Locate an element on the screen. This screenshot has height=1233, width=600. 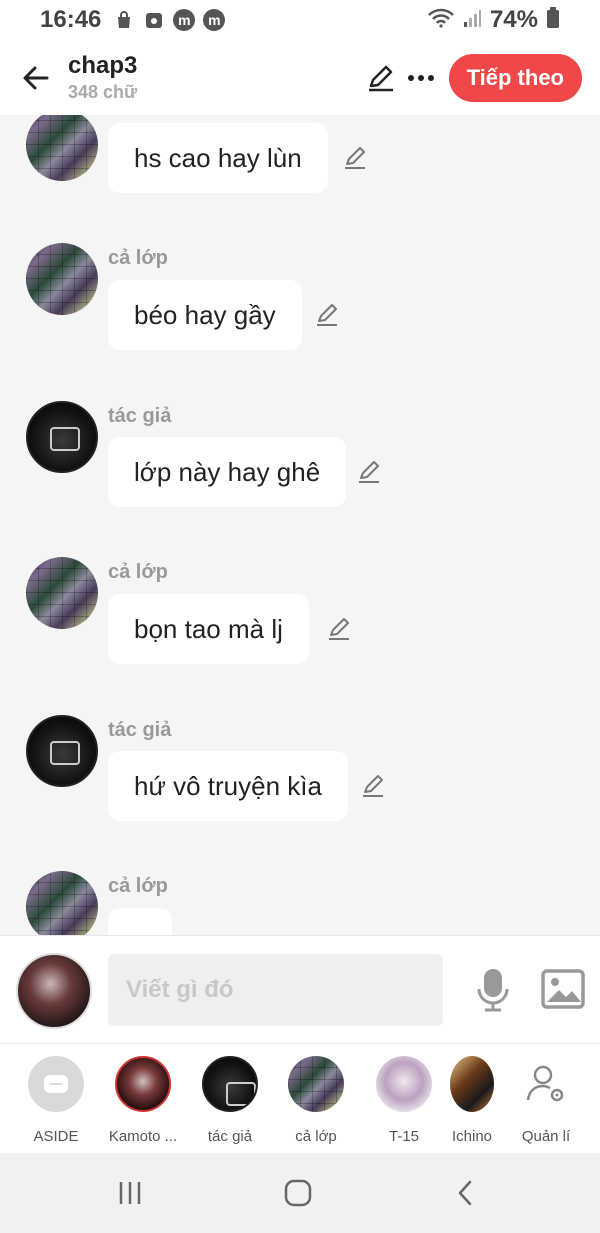
voice-input-button is located at coordinates (493, 990).